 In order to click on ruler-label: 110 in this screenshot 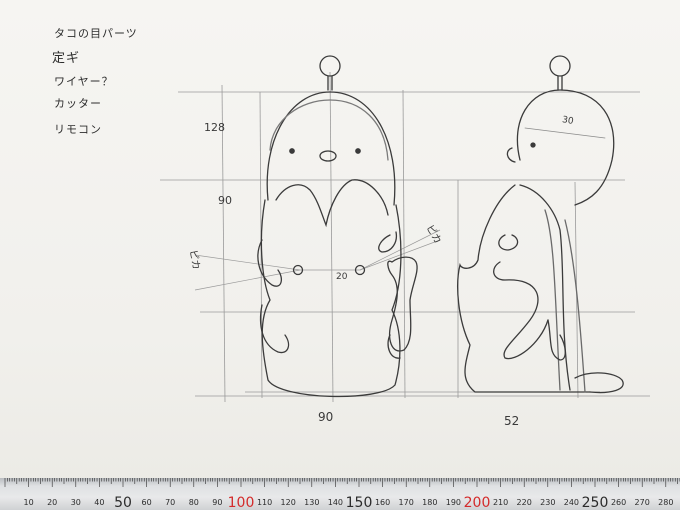, I will do `click(264, 502)`.